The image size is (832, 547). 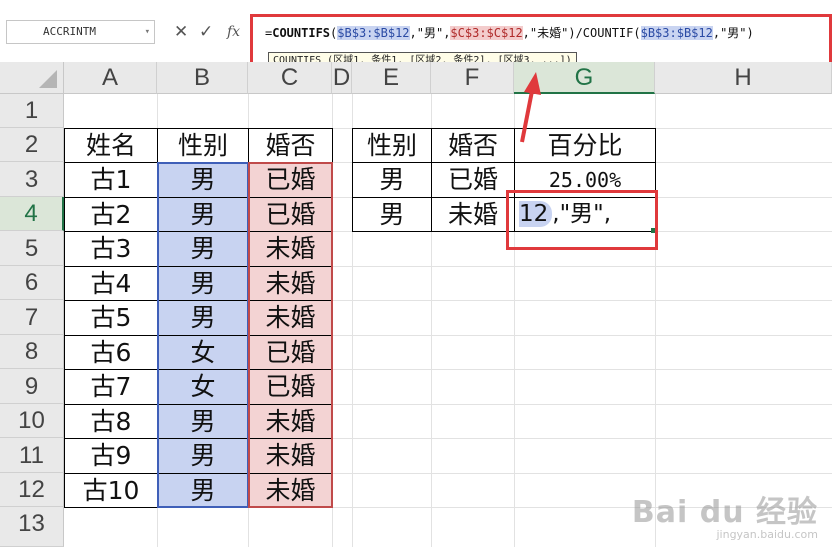 What do you see at coordinates (301, 33) in the screenshot?
I see `formula-fn-countifs: COUNTIFS` at bounding box center [301, 33].